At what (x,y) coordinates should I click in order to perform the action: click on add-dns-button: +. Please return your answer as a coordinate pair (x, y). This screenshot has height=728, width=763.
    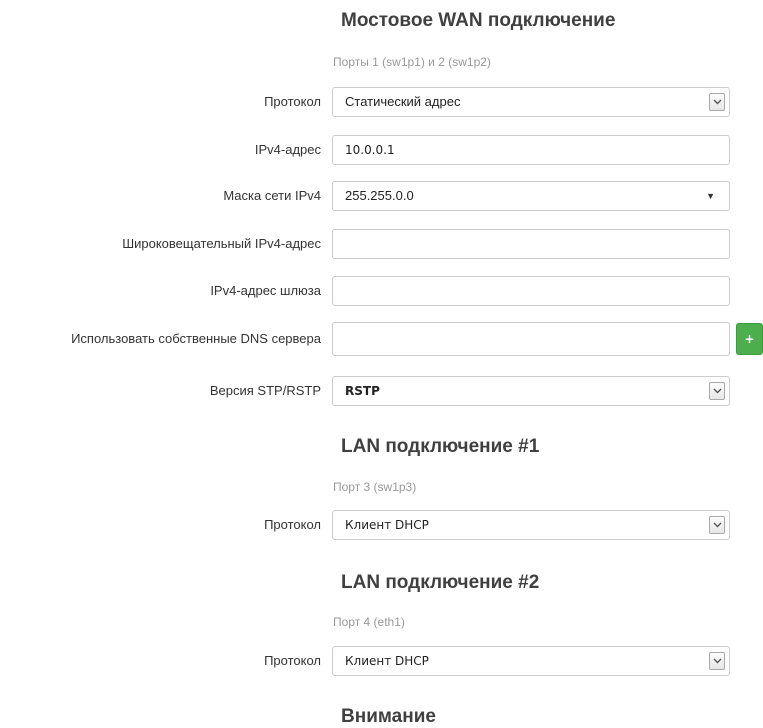
    Looking at the image, I should click on (749, 339).